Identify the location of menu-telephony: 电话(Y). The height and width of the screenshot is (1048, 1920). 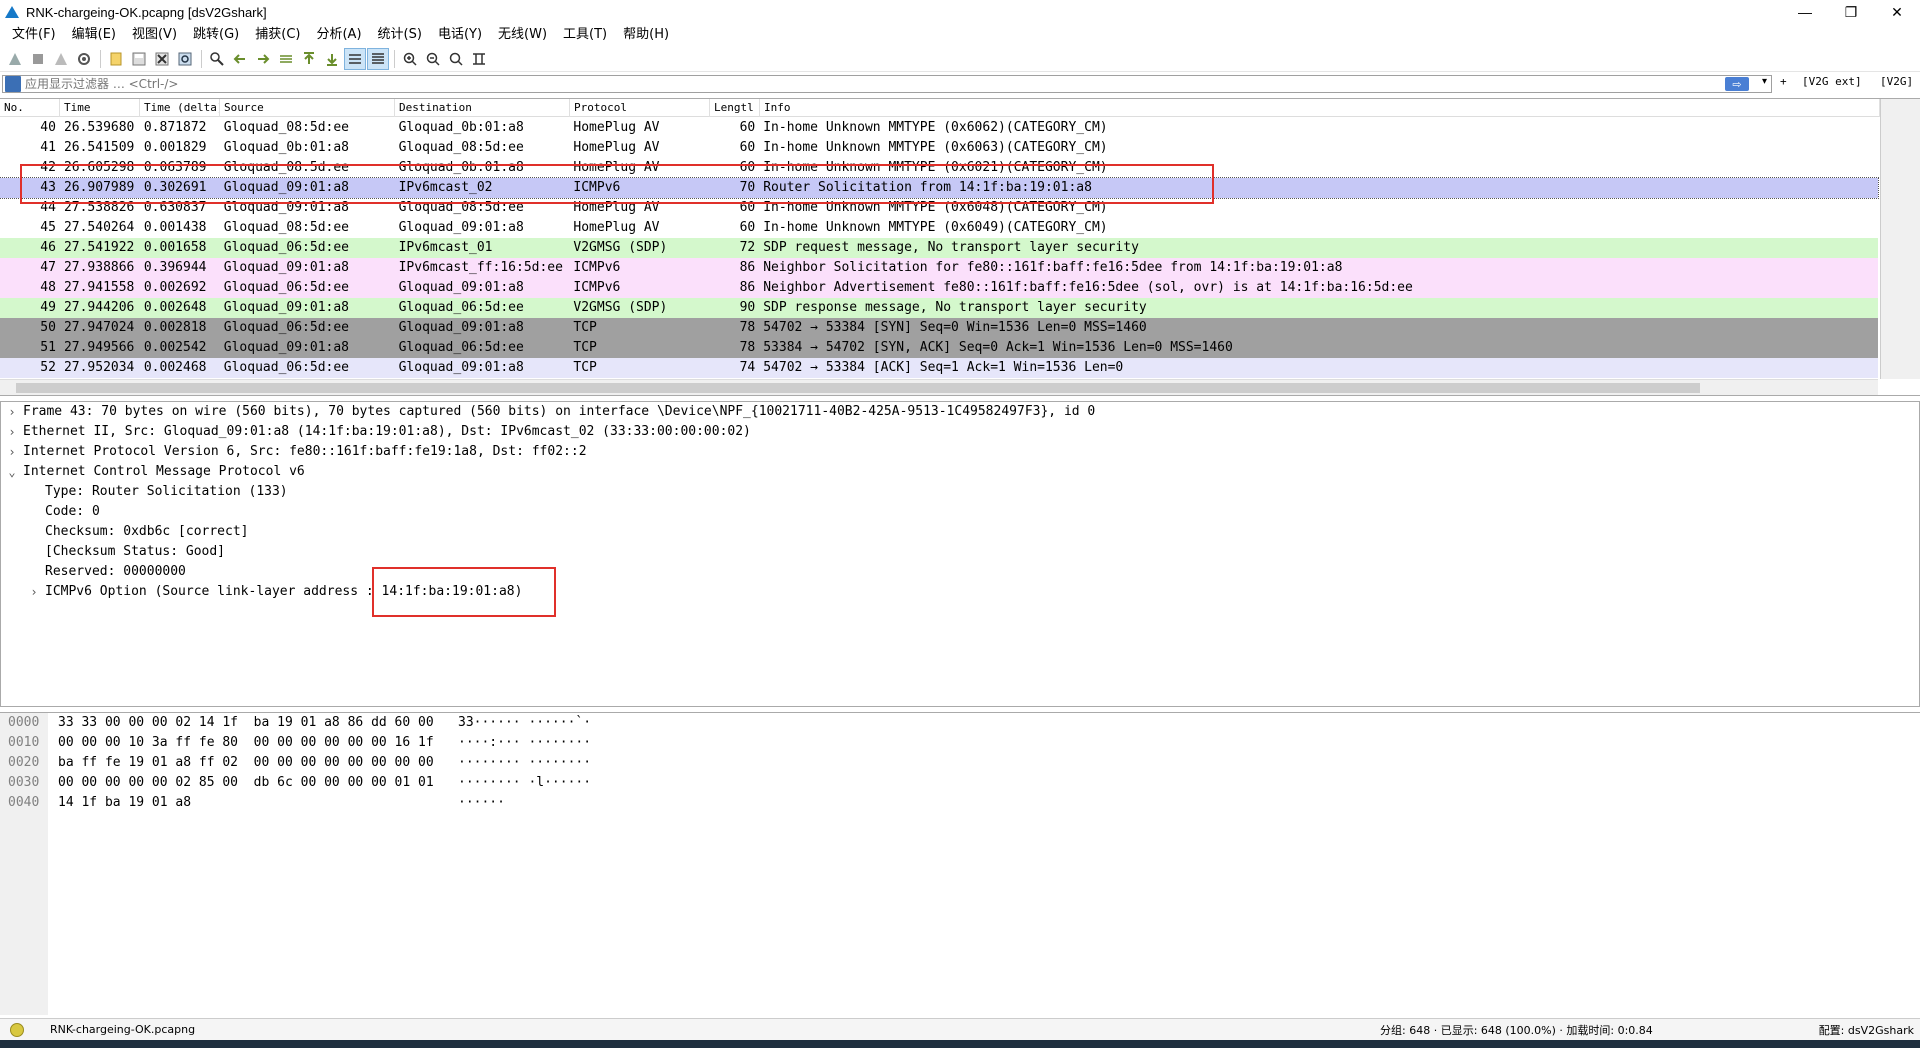
(460, 35).